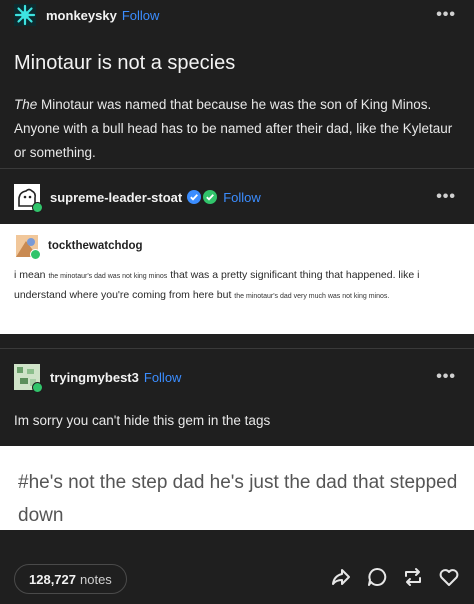  What do you see at coordinates (31, 275) in the screenshot?
I see `quoted-text-1: i mean` at bounding box center [31, 275].